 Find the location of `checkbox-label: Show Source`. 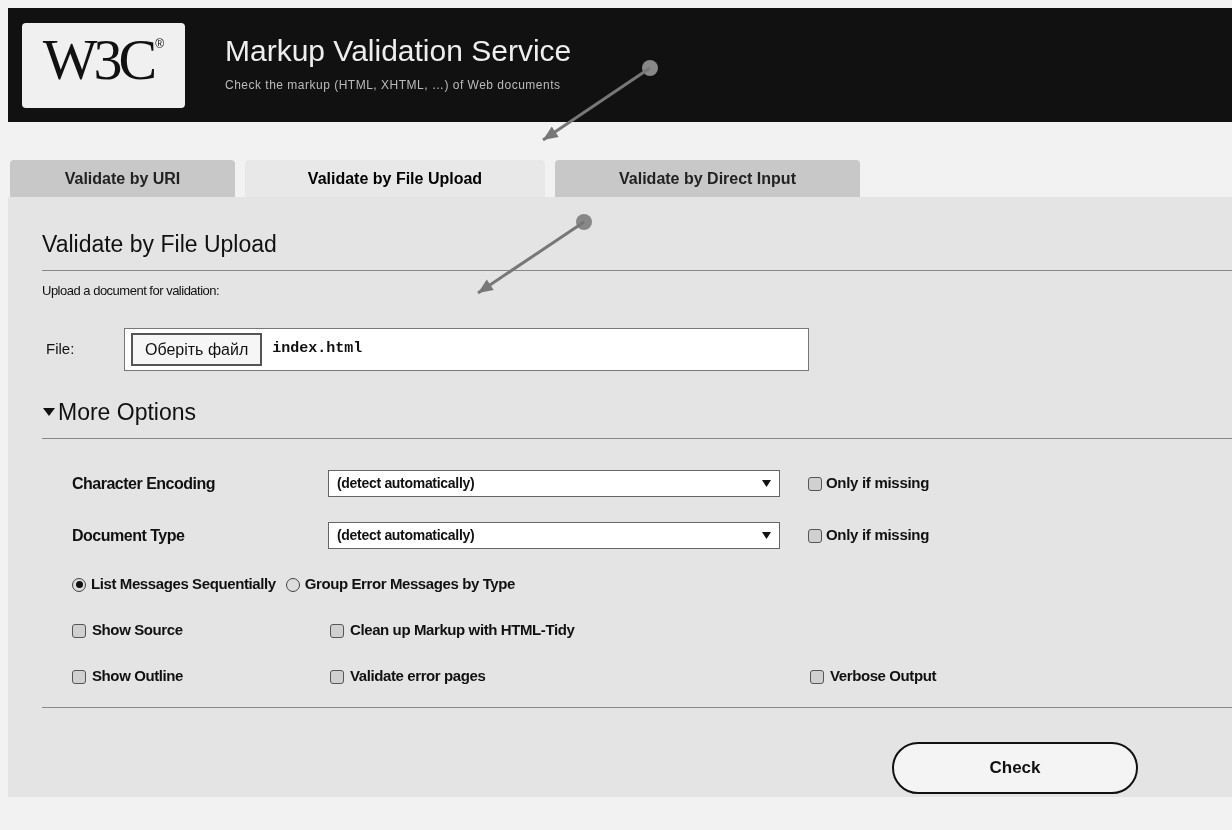

checkbox-label: Show Source is located at coordinates (137, 630).